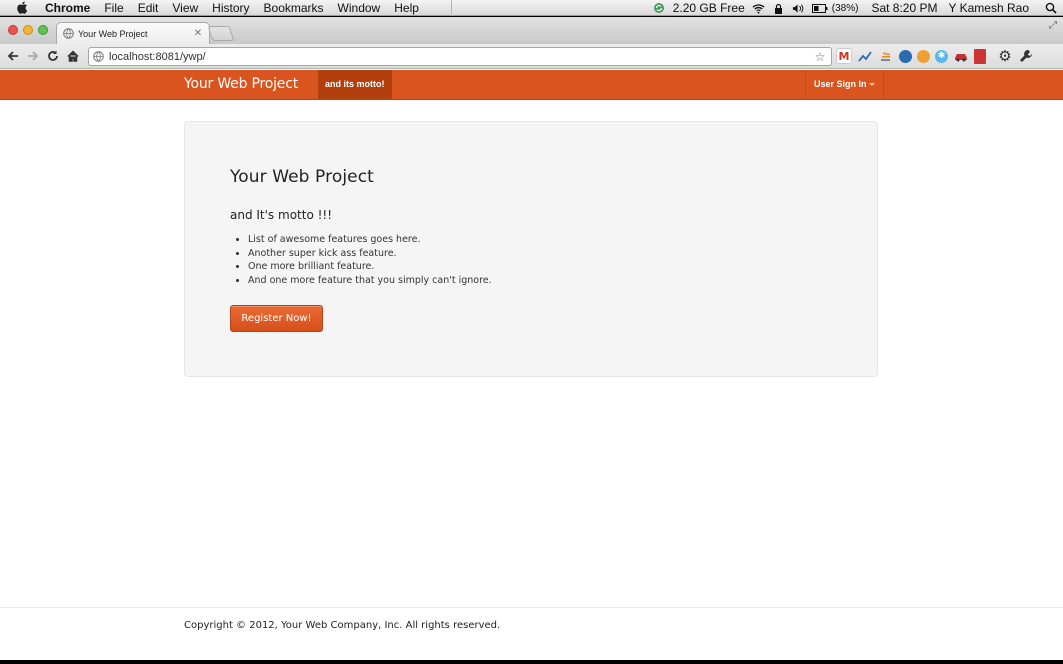 The height and width of the screenshot is (664, 1063). I want to click on page-info-icon, so click(98, 56).